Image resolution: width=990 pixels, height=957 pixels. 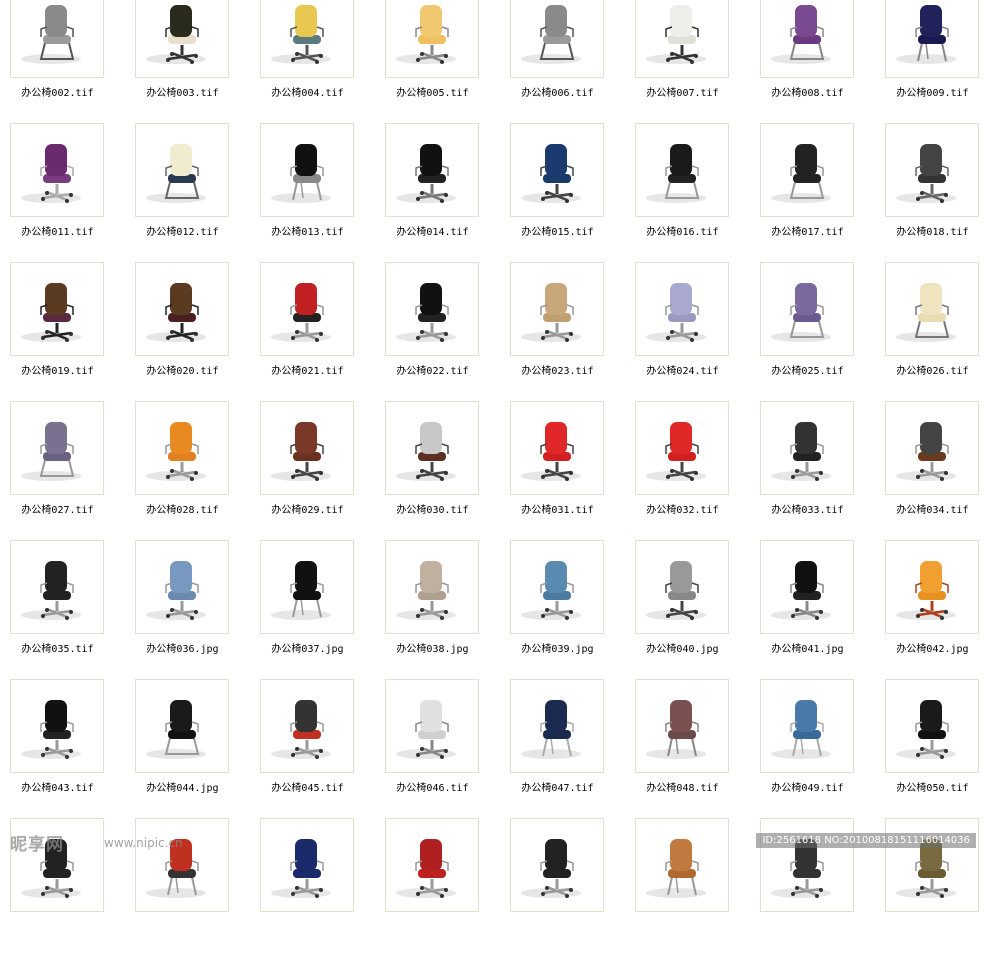 I want to click on file-item: 办公椅048.tif, so click(x=687, y=748).